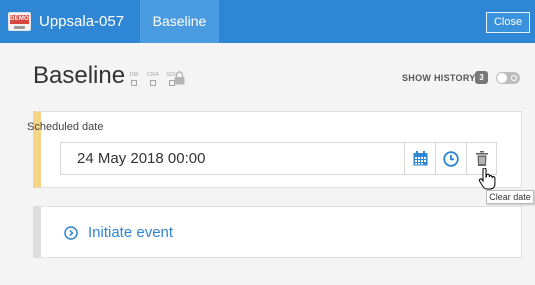 The width and height of the screenshot is (535, 285). I want to click on clock-icon, so click(451, 158).